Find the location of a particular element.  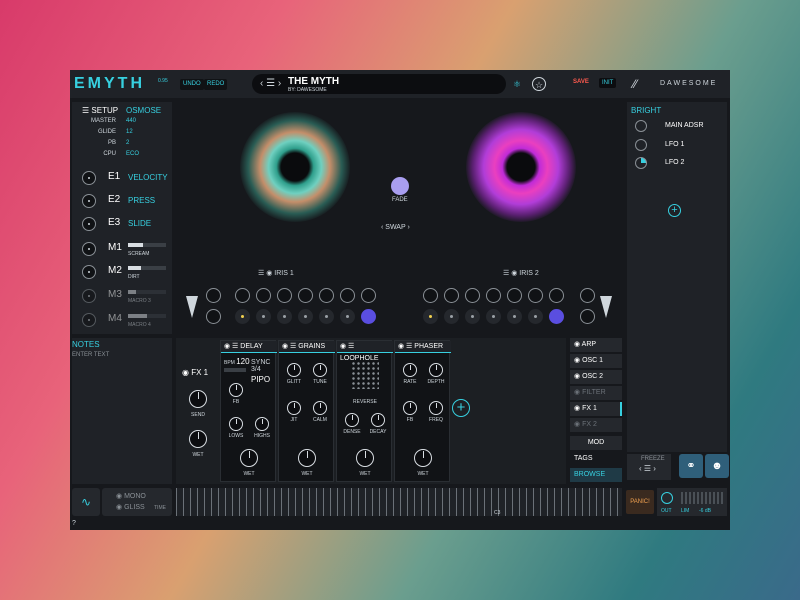

add-modulator-button: + is located at coordinates (674, 210).